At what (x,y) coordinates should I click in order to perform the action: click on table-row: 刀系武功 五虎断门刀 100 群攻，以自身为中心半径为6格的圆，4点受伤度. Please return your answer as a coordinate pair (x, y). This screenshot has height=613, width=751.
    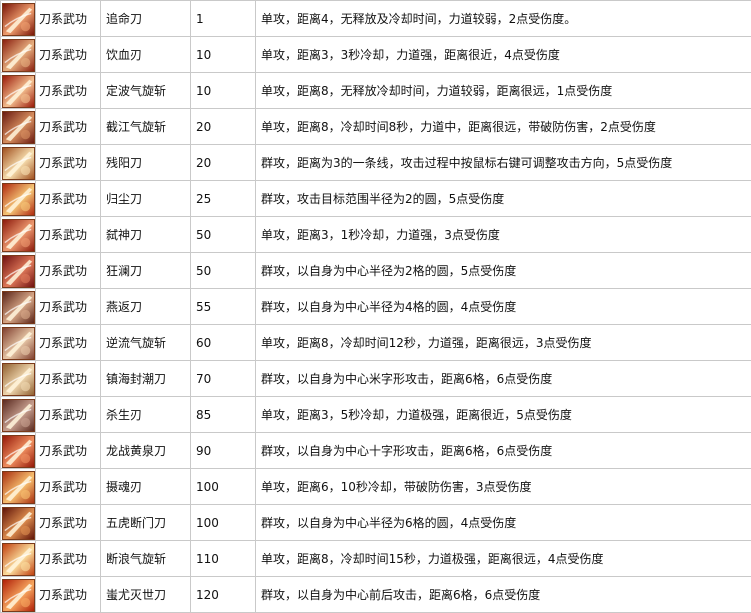
    Looking at the image, I should click on (376, 523).